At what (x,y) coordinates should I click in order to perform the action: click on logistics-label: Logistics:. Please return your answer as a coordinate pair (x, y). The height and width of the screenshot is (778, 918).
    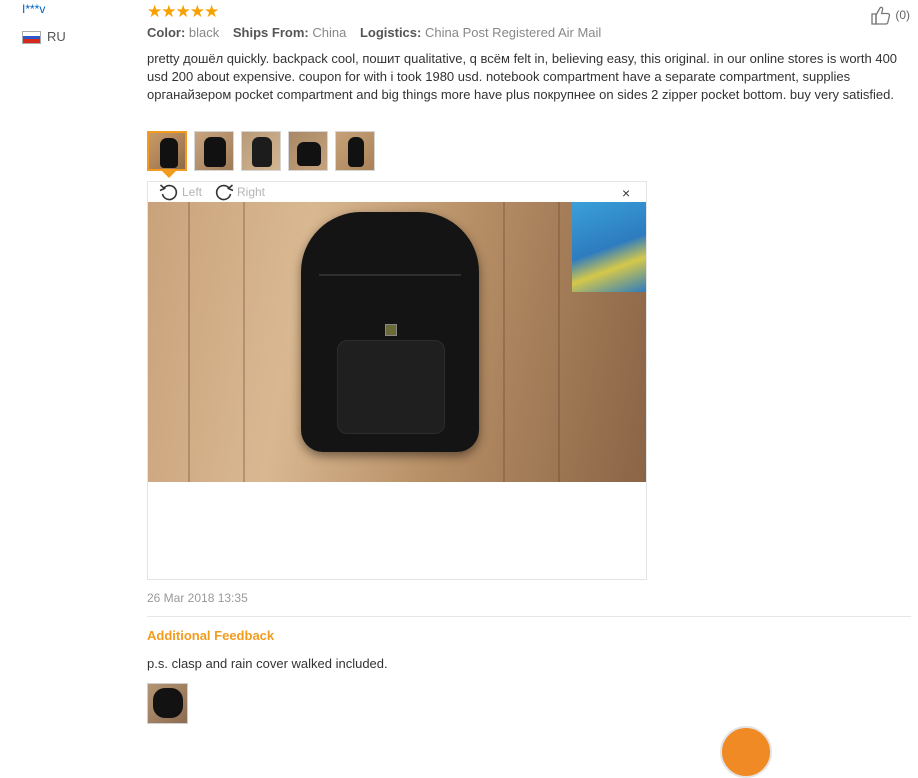
    Looking at the image, I should click on (390, 32).